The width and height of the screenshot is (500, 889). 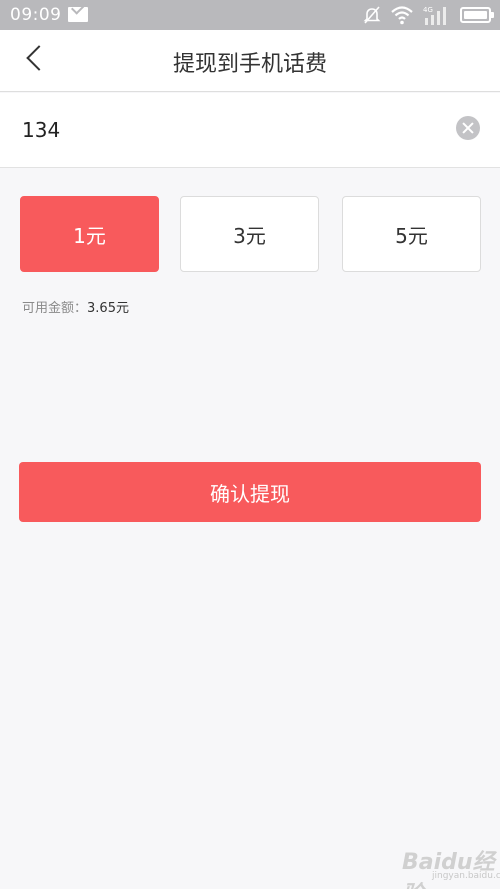 What do you see at coordinates (222, 130) in the screenshot?
I see `phone-number-input` at bounding box center [222, 130].